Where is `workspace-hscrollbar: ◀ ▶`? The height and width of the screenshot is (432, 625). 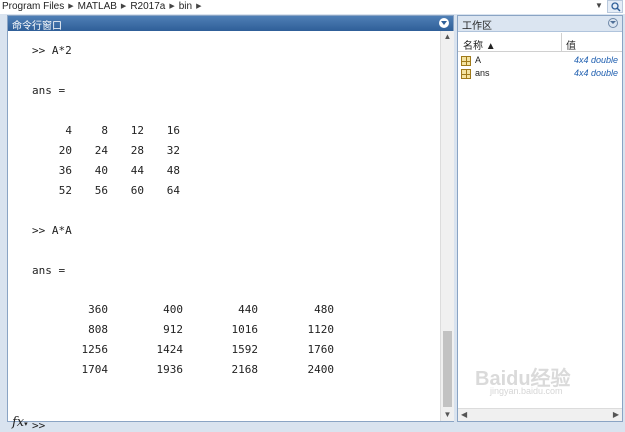
workspace-hscrollbar: ◀ ▶ is located at coordinates (540, 414).